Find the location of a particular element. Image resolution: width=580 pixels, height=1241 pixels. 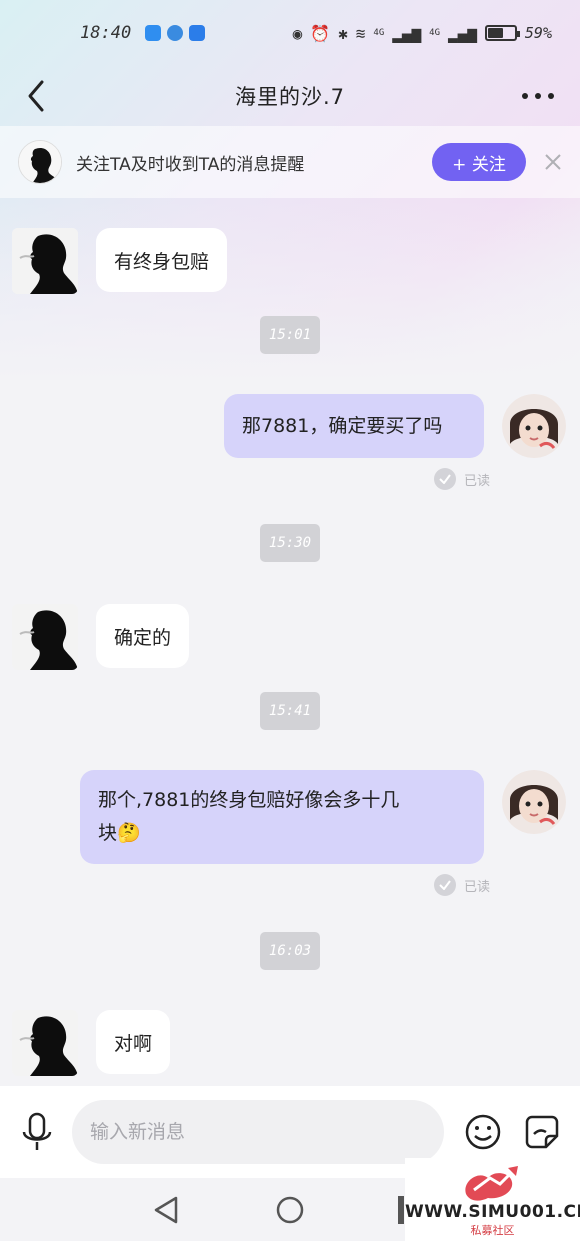

message-text-line-1: 那个,7881的终身包赔好像会多十几 is located at coordinates (249, 800).